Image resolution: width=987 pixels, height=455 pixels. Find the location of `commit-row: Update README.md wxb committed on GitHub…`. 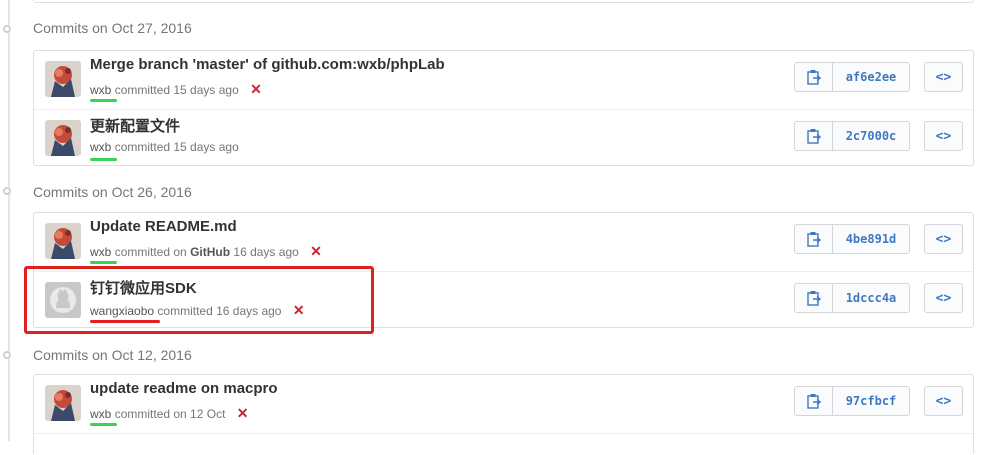

commit-row: Update README.md wxb committed on GitHub… is located at coordinates (503, 242).